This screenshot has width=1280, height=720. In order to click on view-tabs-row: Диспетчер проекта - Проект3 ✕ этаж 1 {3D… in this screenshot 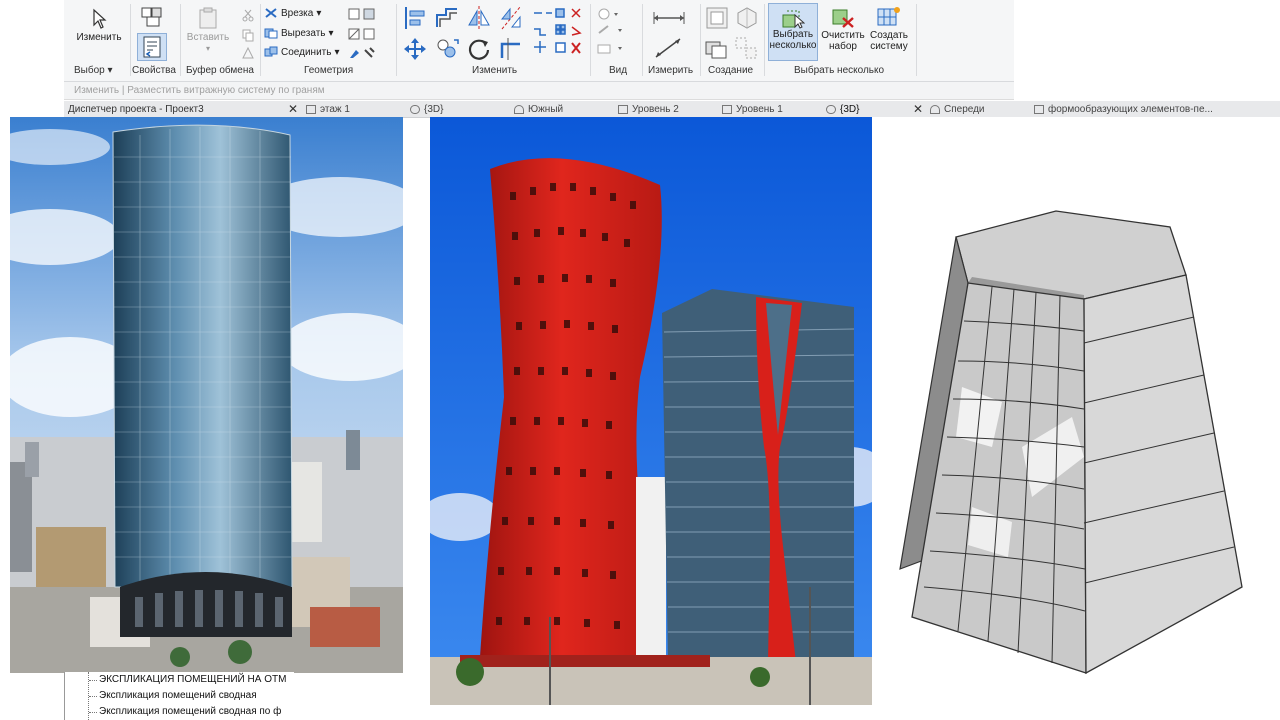, I will do `click(672, 109)`.